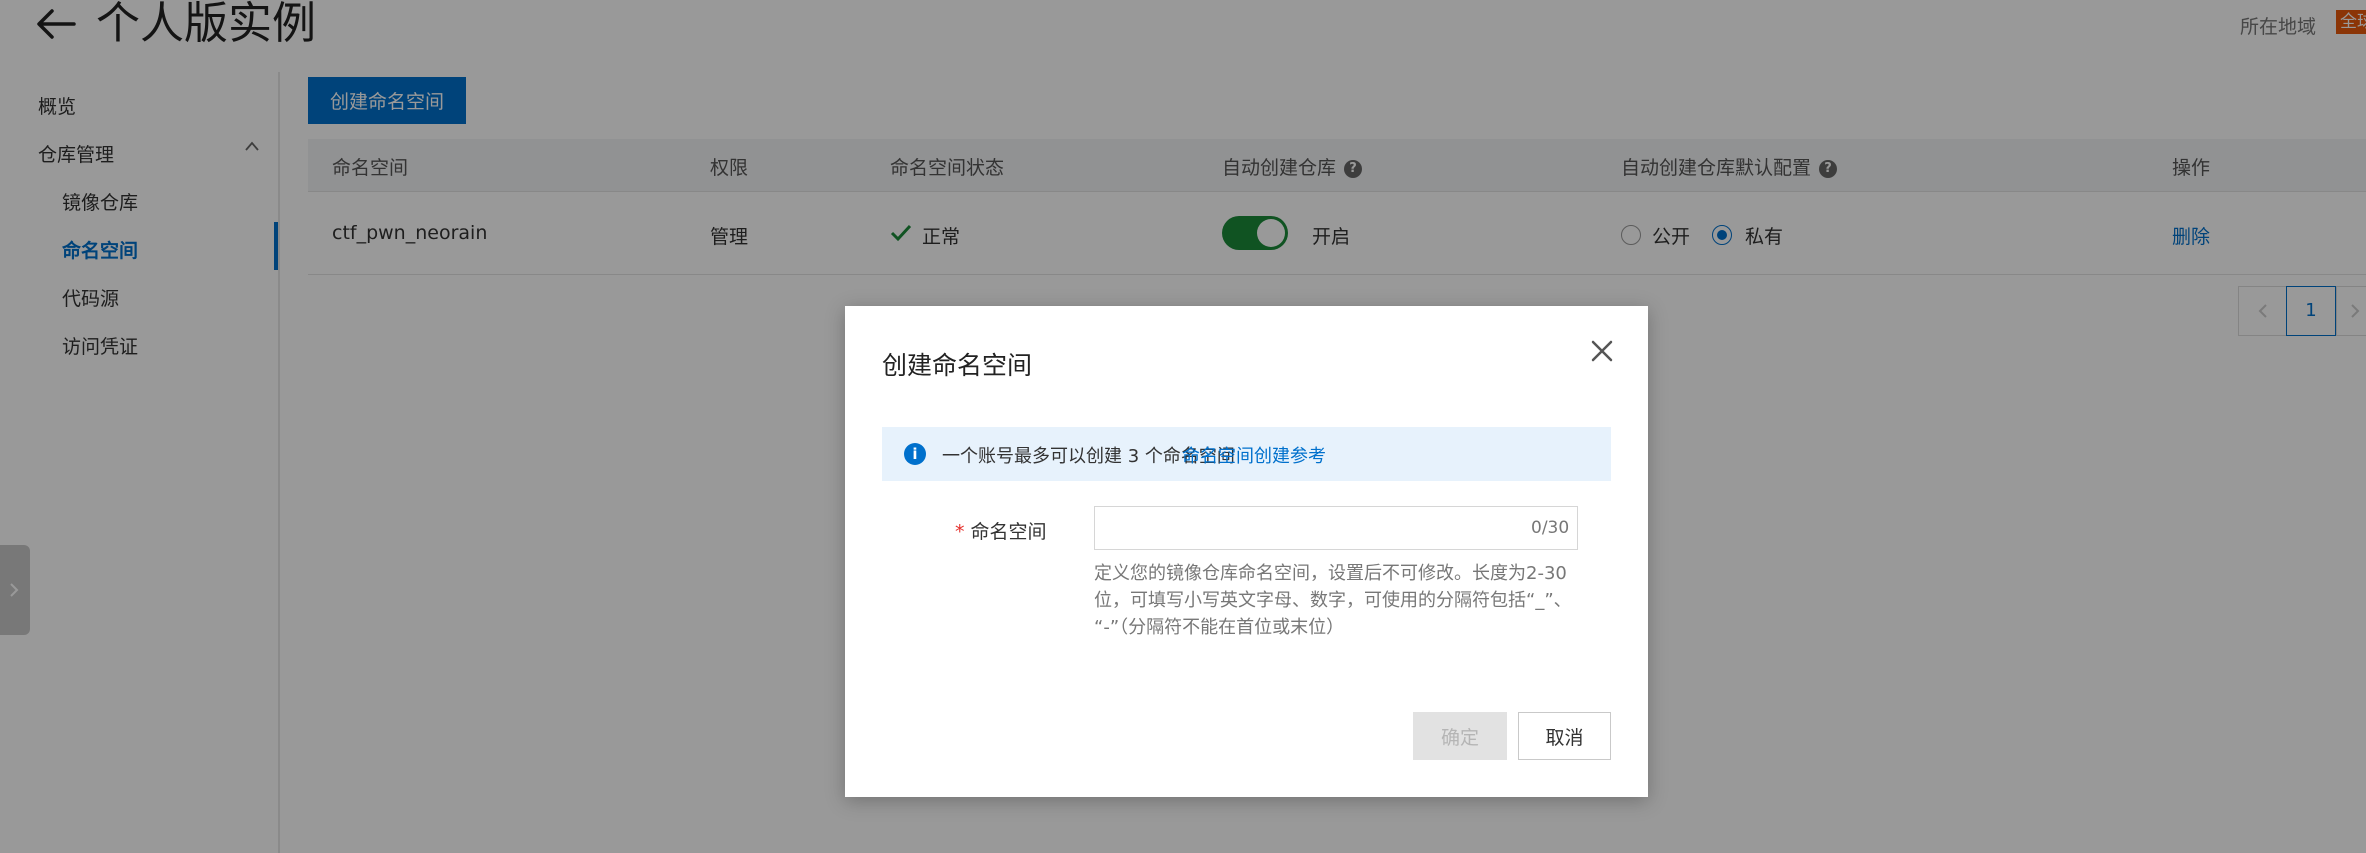  What do you see at coordinates (1550, 528) in the screenshot?
I see `input-char-counter: 0/30` at bounding box center [1550, 528].